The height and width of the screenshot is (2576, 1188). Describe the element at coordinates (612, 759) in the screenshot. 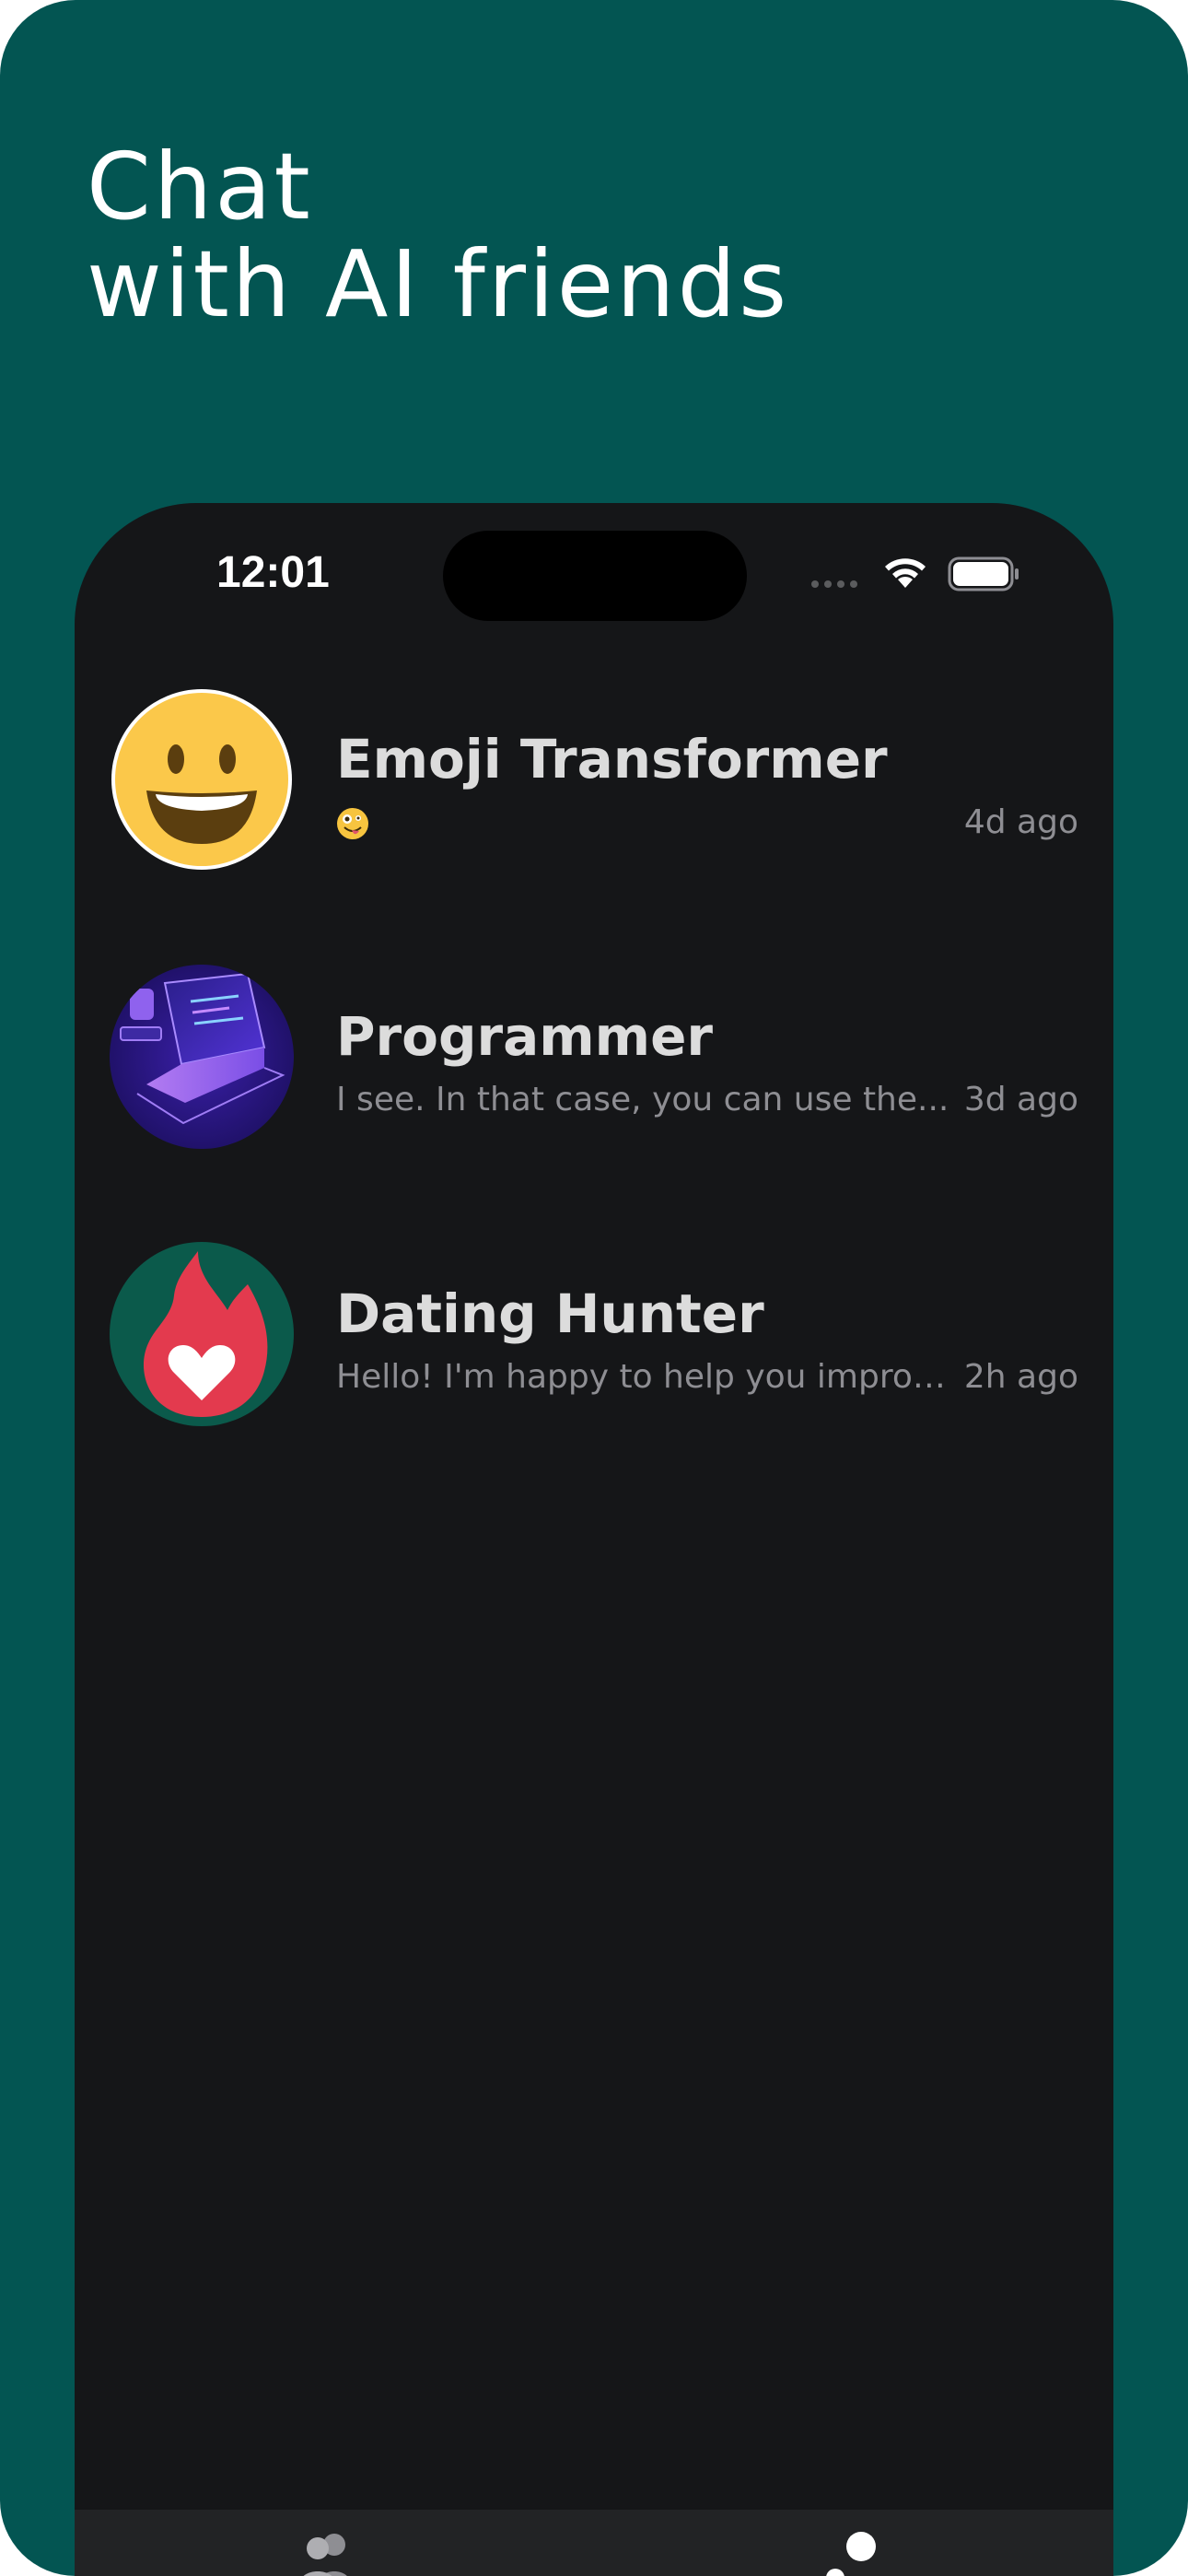

I see `chat-name: Emoji Transformer` at that location.